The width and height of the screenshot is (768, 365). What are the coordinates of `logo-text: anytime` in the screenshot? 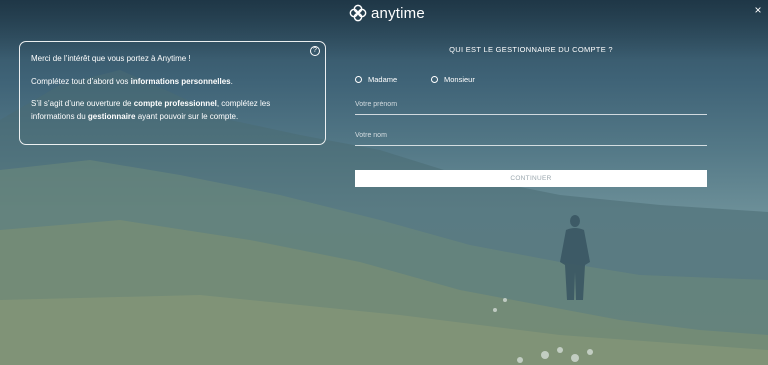 It's located at (398, 13).